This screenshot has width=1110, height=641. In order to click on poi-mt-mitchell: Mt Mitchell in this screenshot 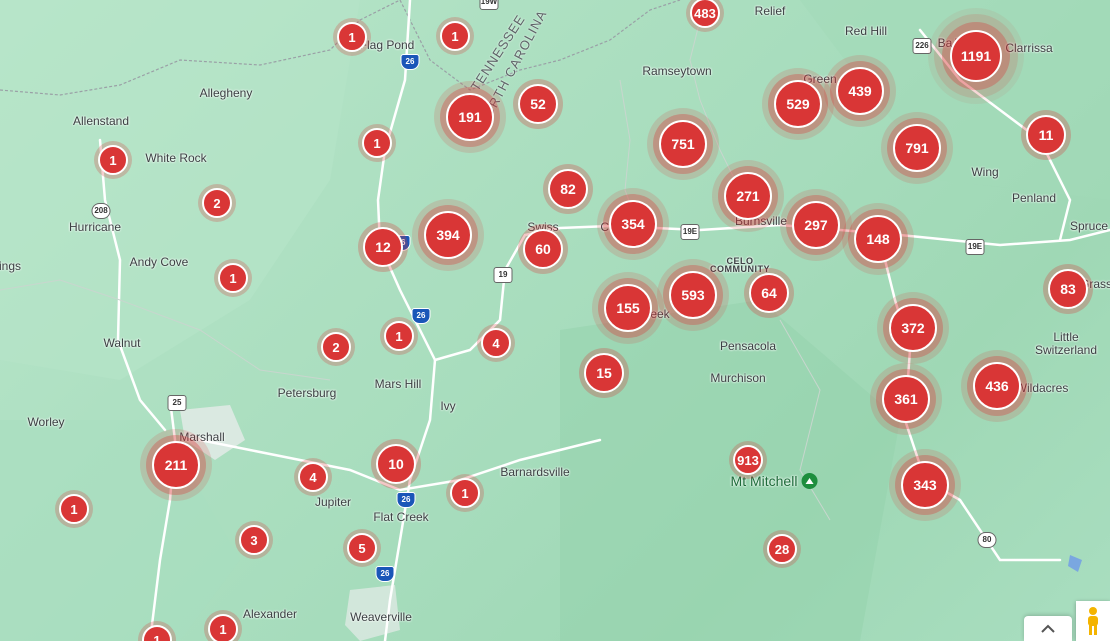, I will do `click(774, 481)`.